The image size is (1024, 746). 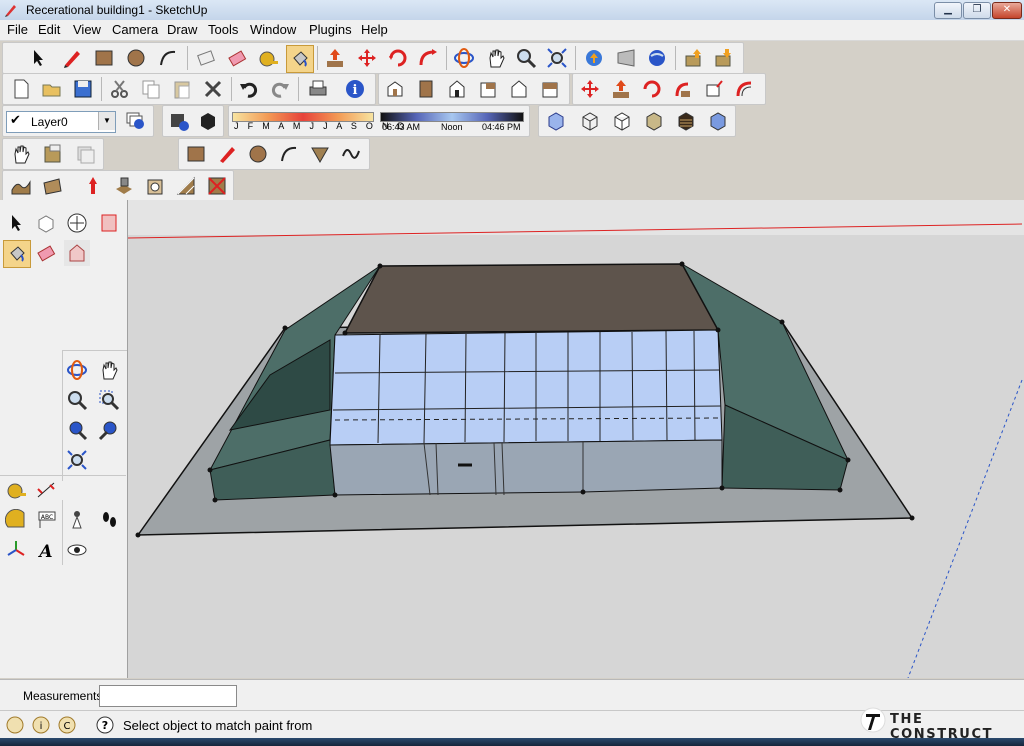 I want to click on from-scratch-icon, so click(x=52, y=186).